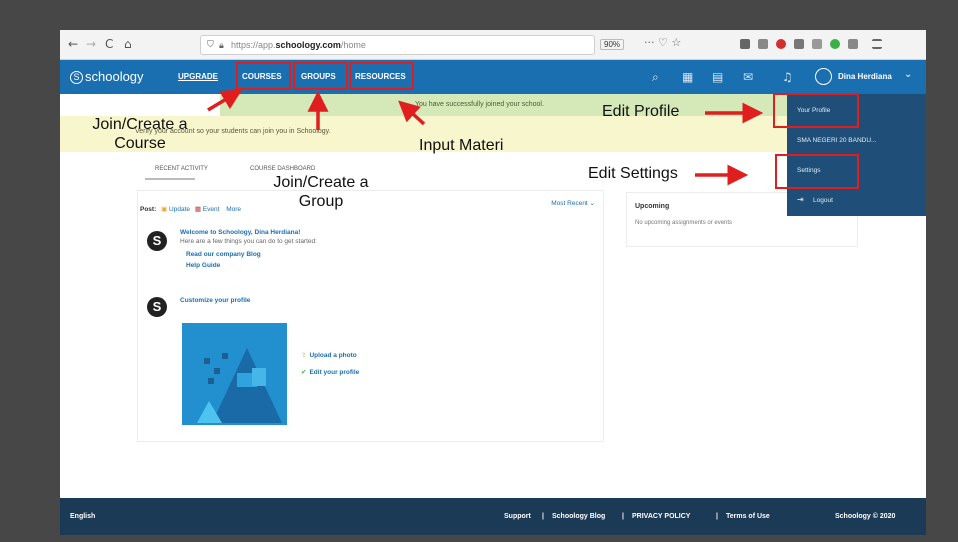 The height and width of the screenshot is (542, 958). Describe the element at coordinates (221, 45) in the screenshot. I see `lock-icon: 🔒︎` at that location.